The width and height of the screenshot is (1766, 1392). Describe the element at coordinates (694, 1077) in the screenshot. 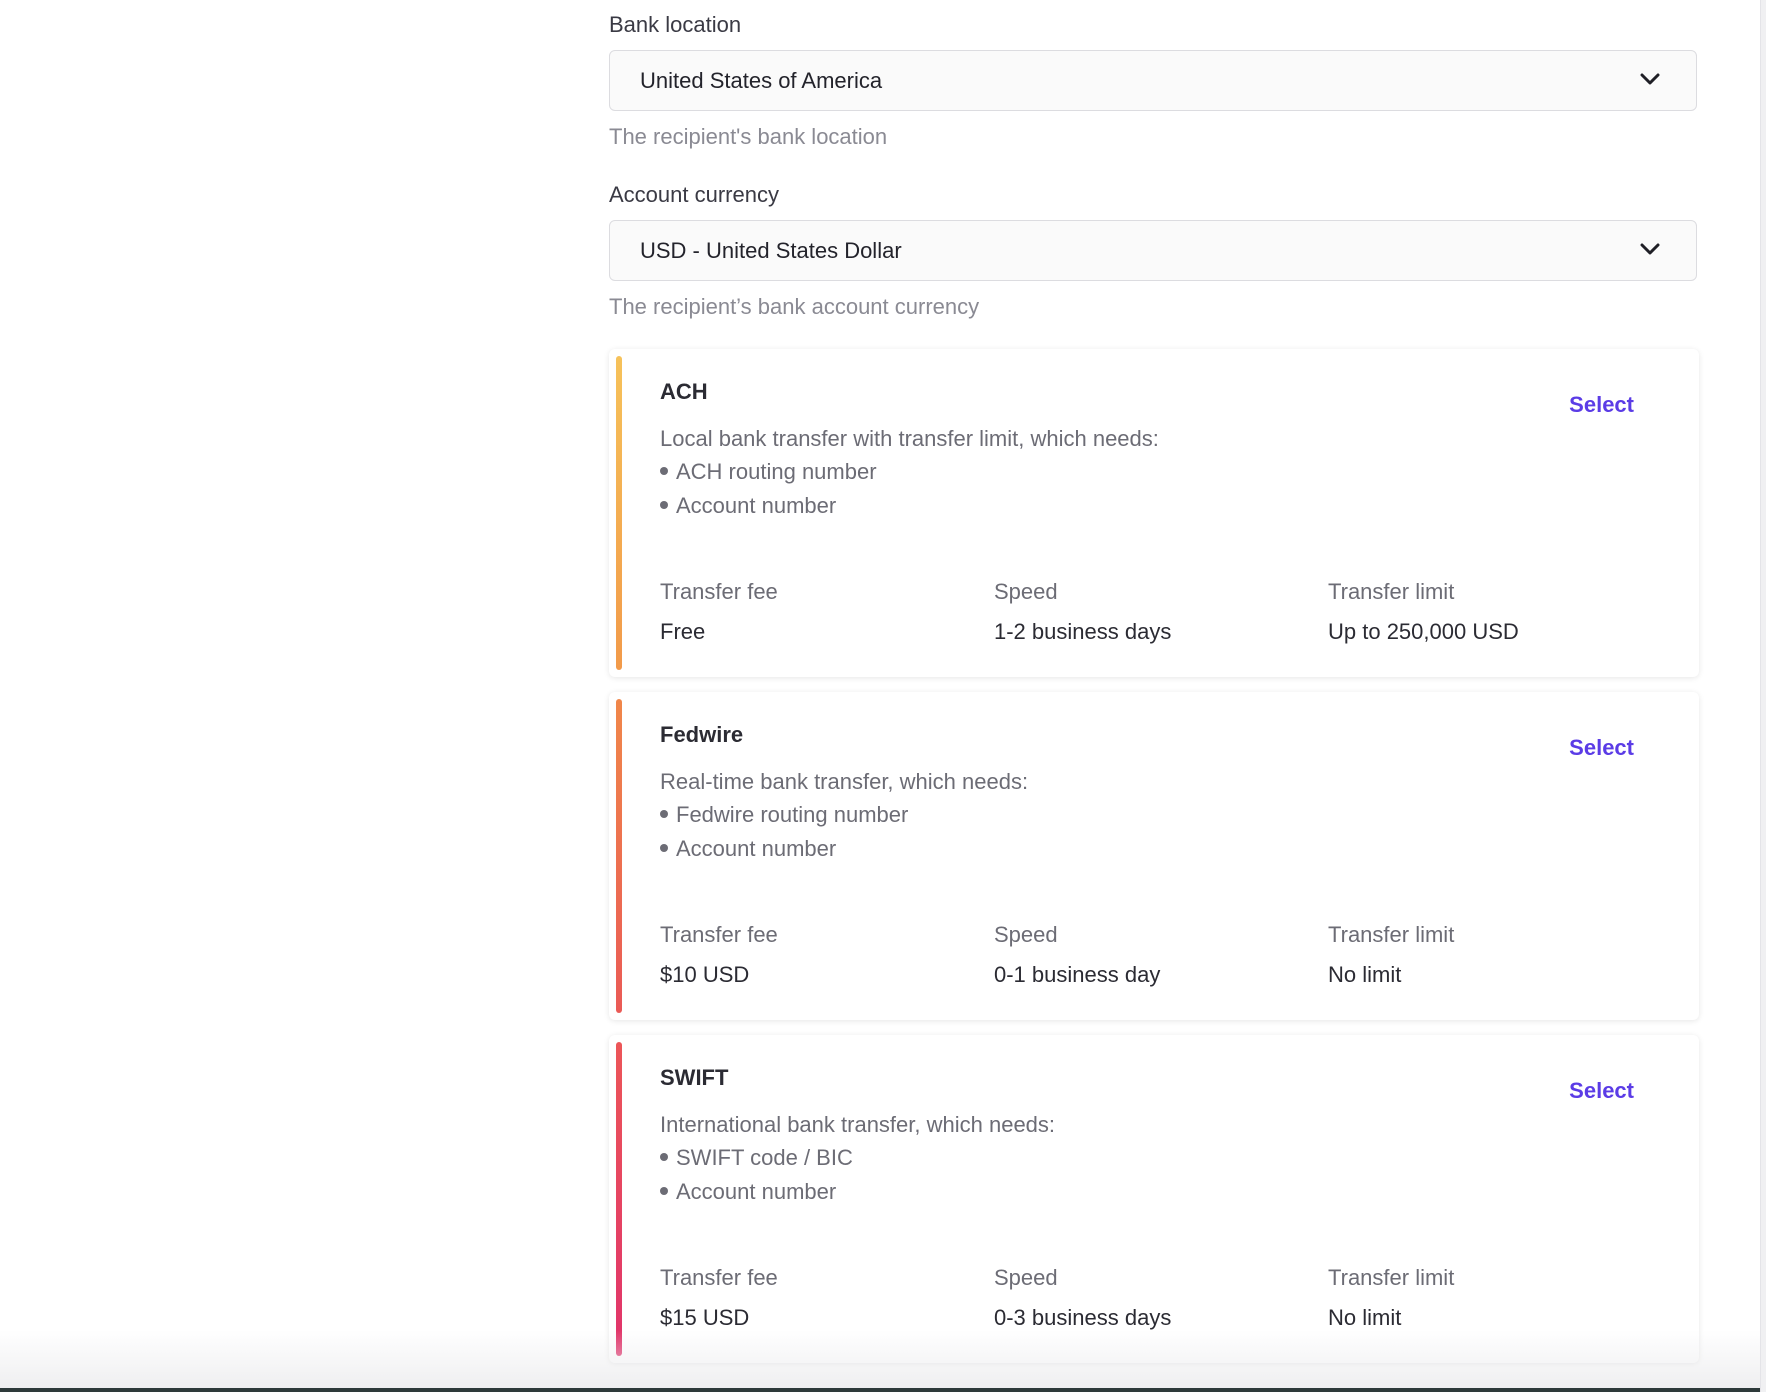

I see `method-name: SWIFT` at that location.